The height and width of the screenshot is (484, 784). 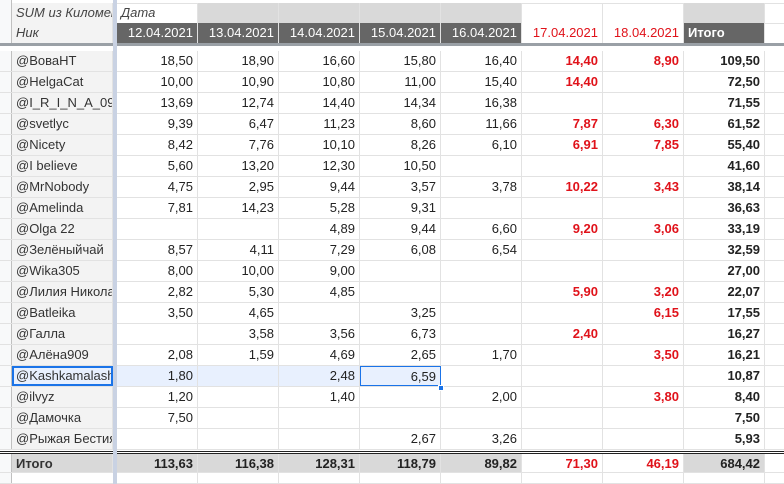 What do you see at coordinates (157, 166) in the screenshot?
I see `value-cell: 5,60` at bounding box center [157, 166].